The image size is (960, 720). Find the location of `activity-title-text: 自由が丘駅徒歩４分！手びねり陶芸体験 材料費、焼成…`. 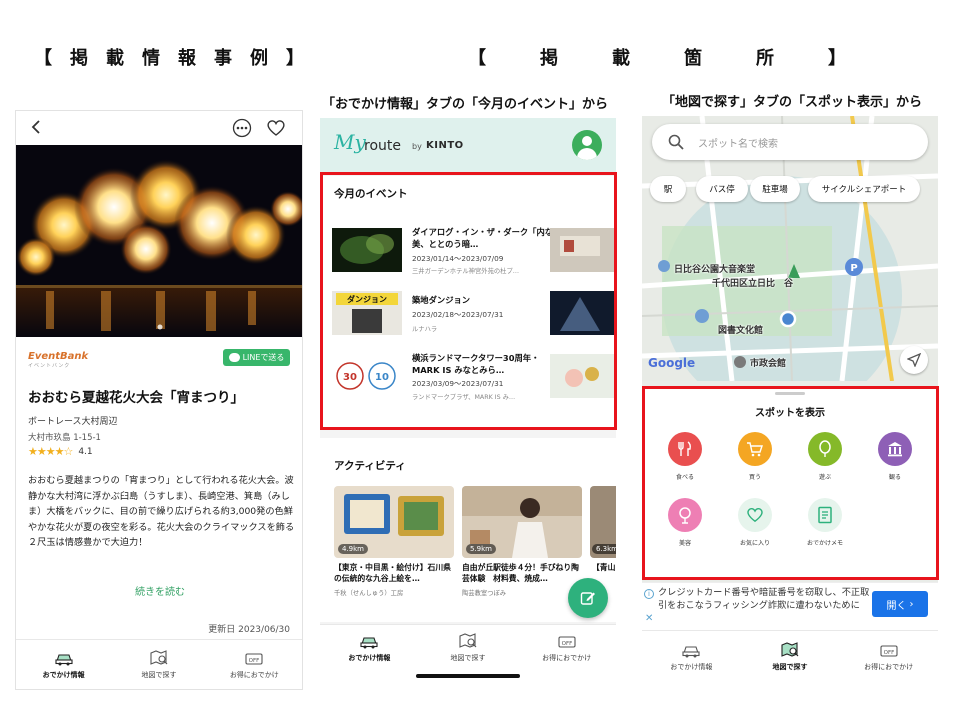

activity-title-text: 自由が丘駅徒歩４分！手びねり陶芸体験 材料費、焼成… is located at coordinates (520, 573).